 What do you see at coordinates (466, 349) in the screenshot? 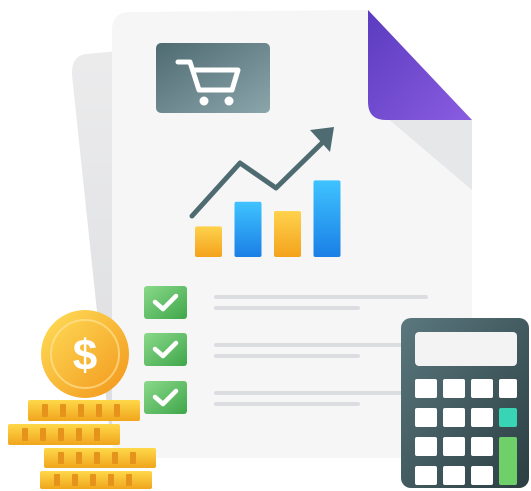
I see `calculator-display` at bounding box center [466, 349].